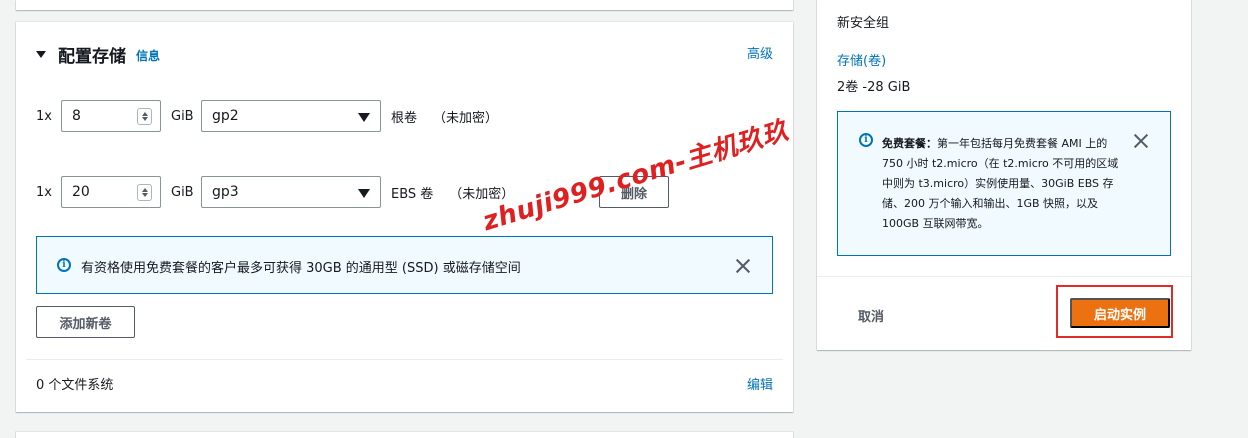 The width and height of the screenshot is (1248, 438). I want to click on storage-summary-value: 2卷 -28 GiB, so click(874, 87).